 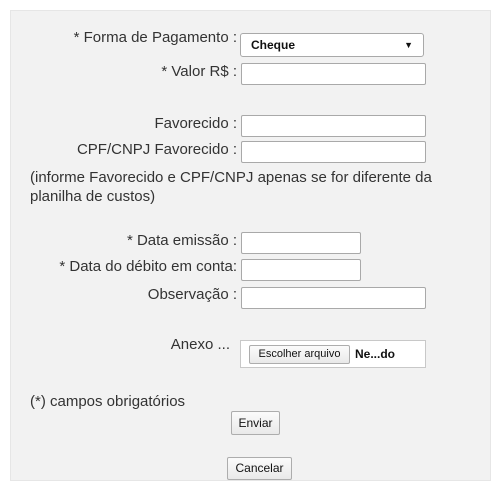 What do you see at coordinates (273, 45) in the screenshot?
I see `payment-method-value: Cheque` at bounding box center [273, 45].